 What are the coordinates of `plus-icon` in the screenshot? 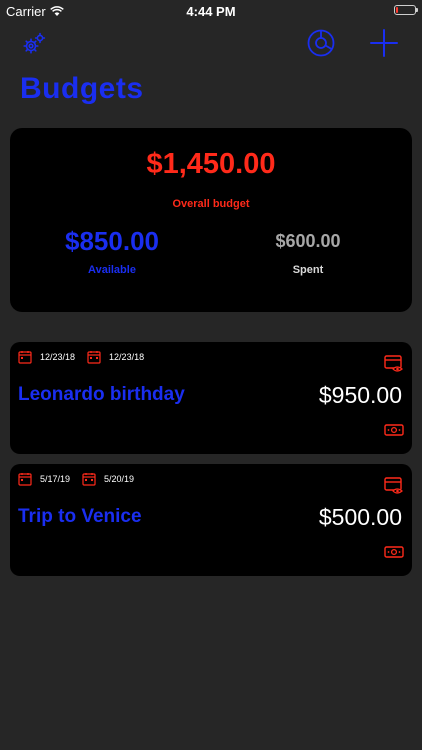 It's located at (384, 43).